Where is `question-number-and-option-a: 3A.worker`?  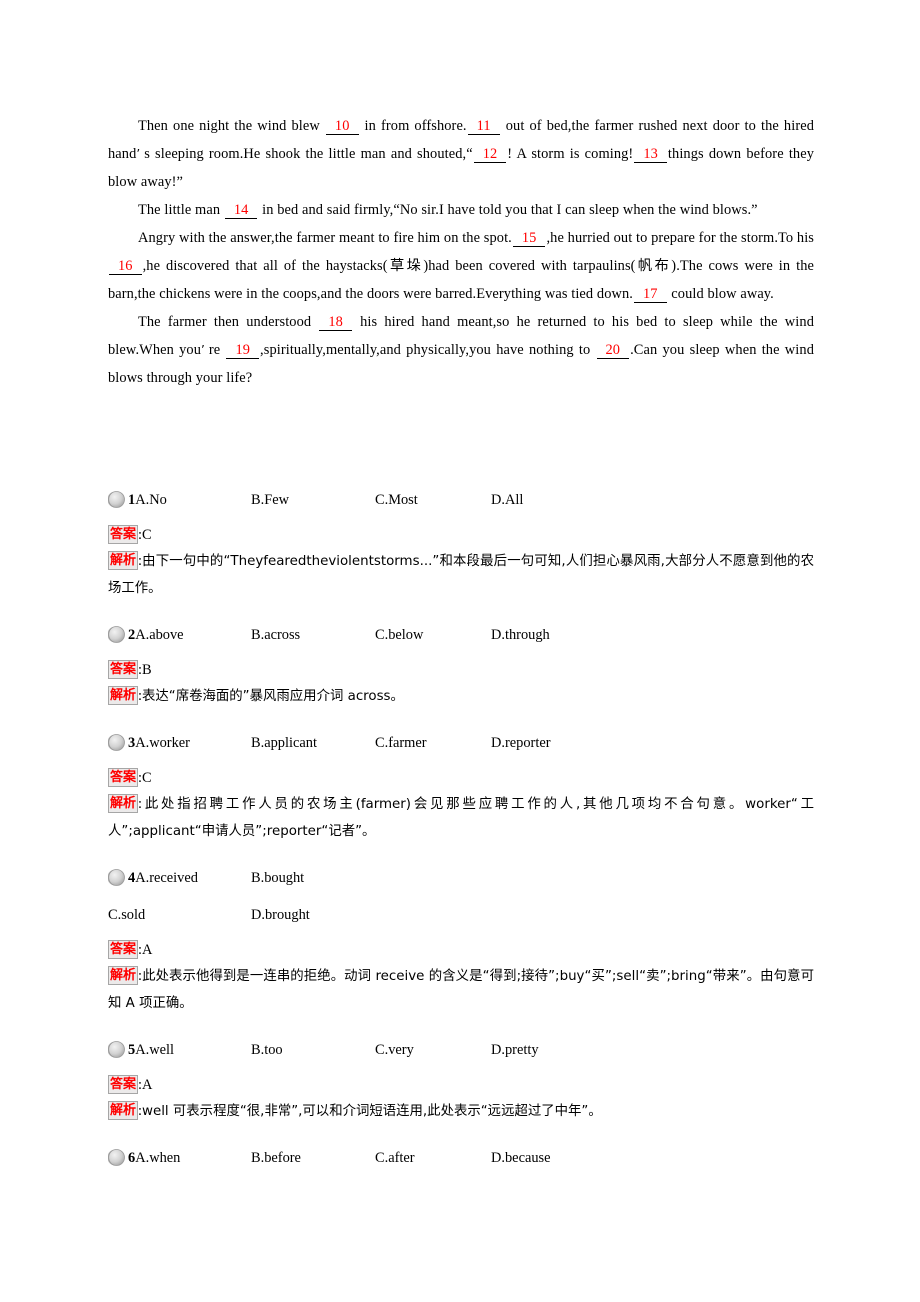 question-number-and-option-a: 3A.worker is located at coordinates (159, 743).